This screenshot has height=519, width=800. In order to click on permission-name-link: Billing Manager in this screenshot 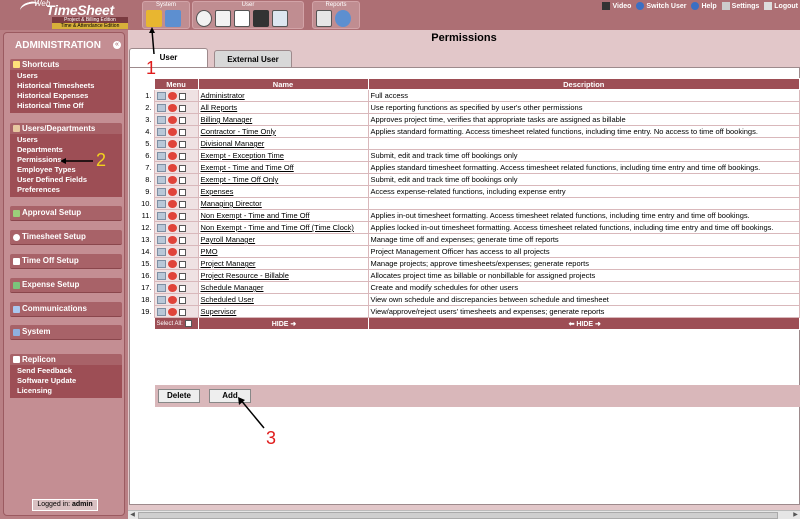, I will do `click(227, 119)`.